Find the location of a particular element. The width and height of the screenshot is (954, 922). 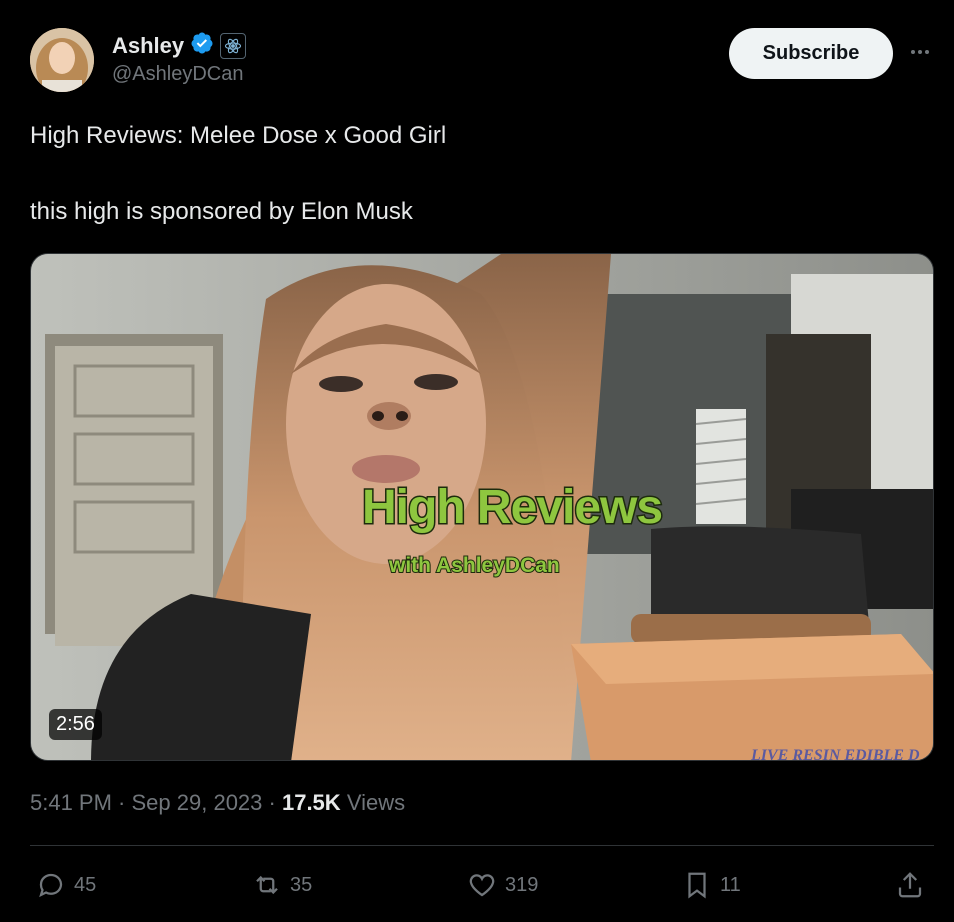

reply-count: 45 is located at coordinates (85, 884).